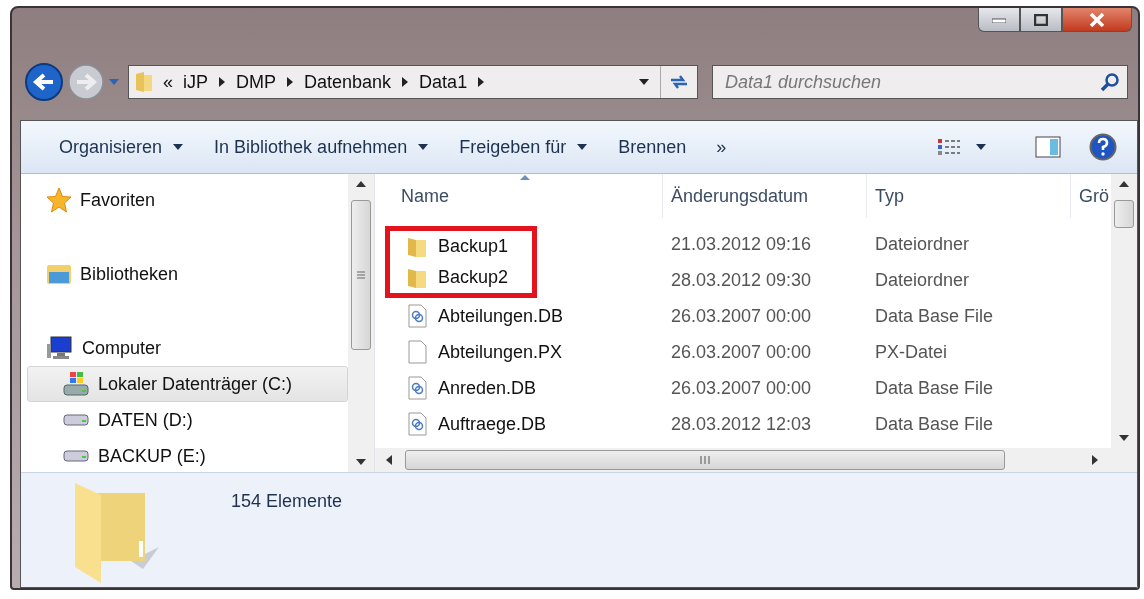  Describe the element at coordinates (60, 348) in the screenshot. I see `computer-icon` at that location.